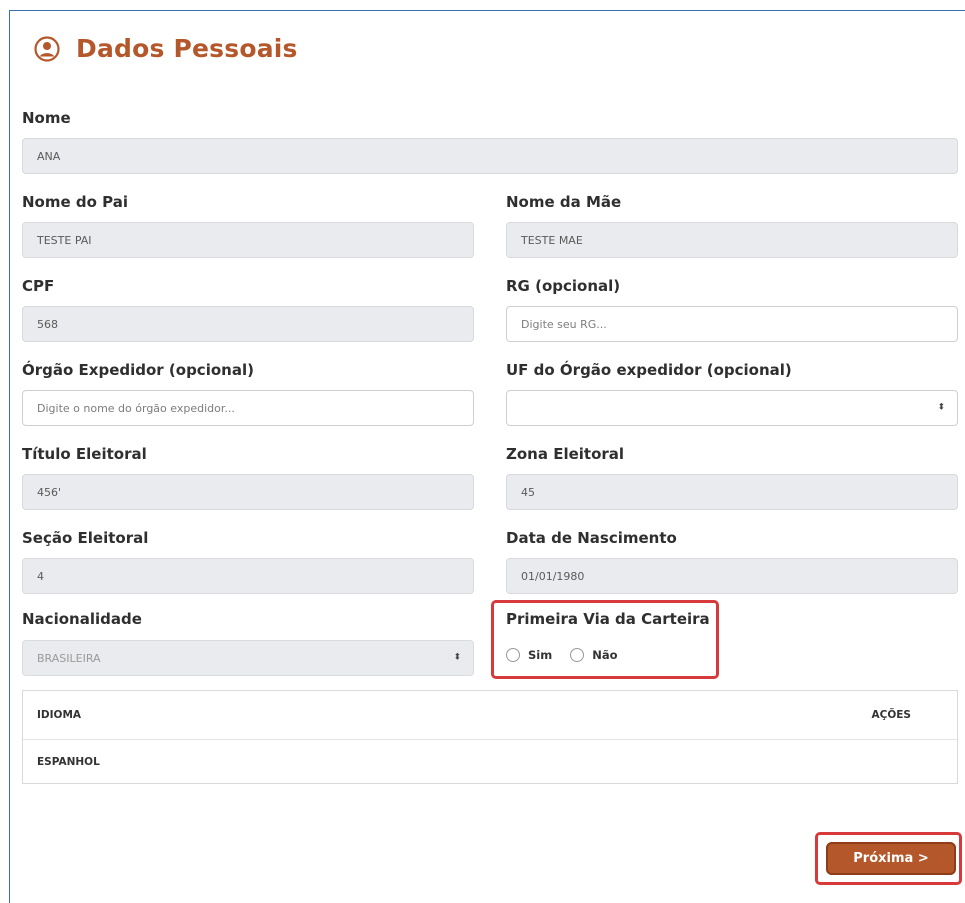 This screenshot has width=965, height=903. What do you see at coordinates (75, 202) in the screenshot?
I see `nome-pai-label: Nome do Pai` at bounding box center [75, 202].